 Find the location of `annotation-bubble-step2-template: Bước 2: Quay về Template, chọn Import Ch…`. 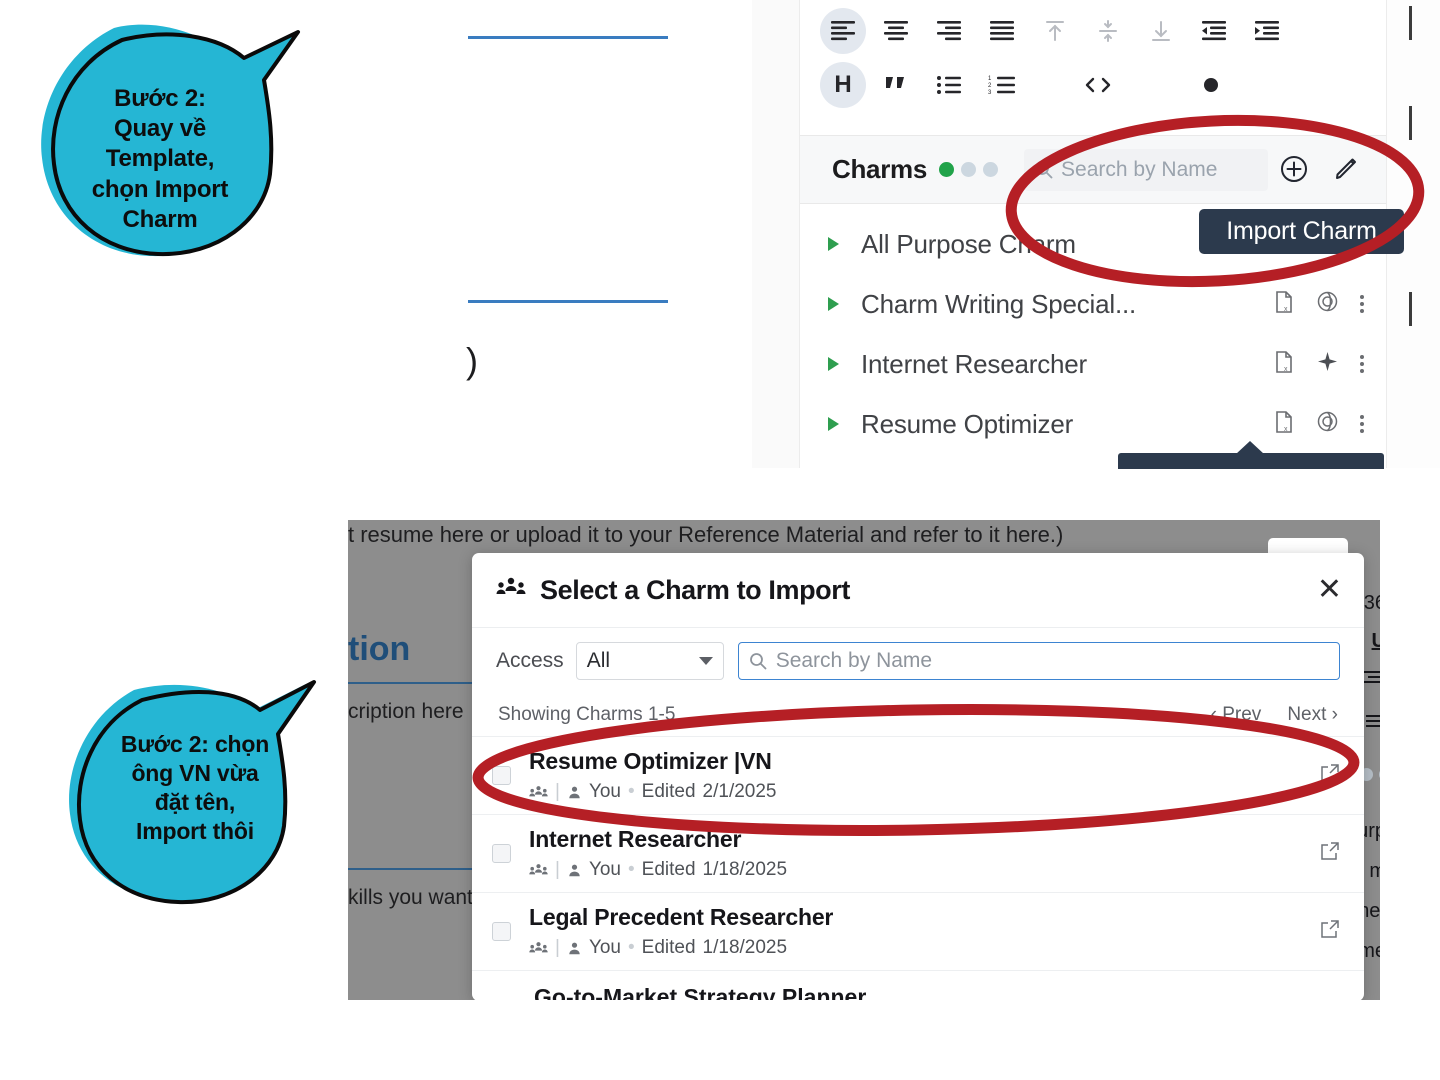

annotation-bubble-step2-template: Bước 2: Quay về Template, chọn Import Ch… is located at coordinates (172, 143).